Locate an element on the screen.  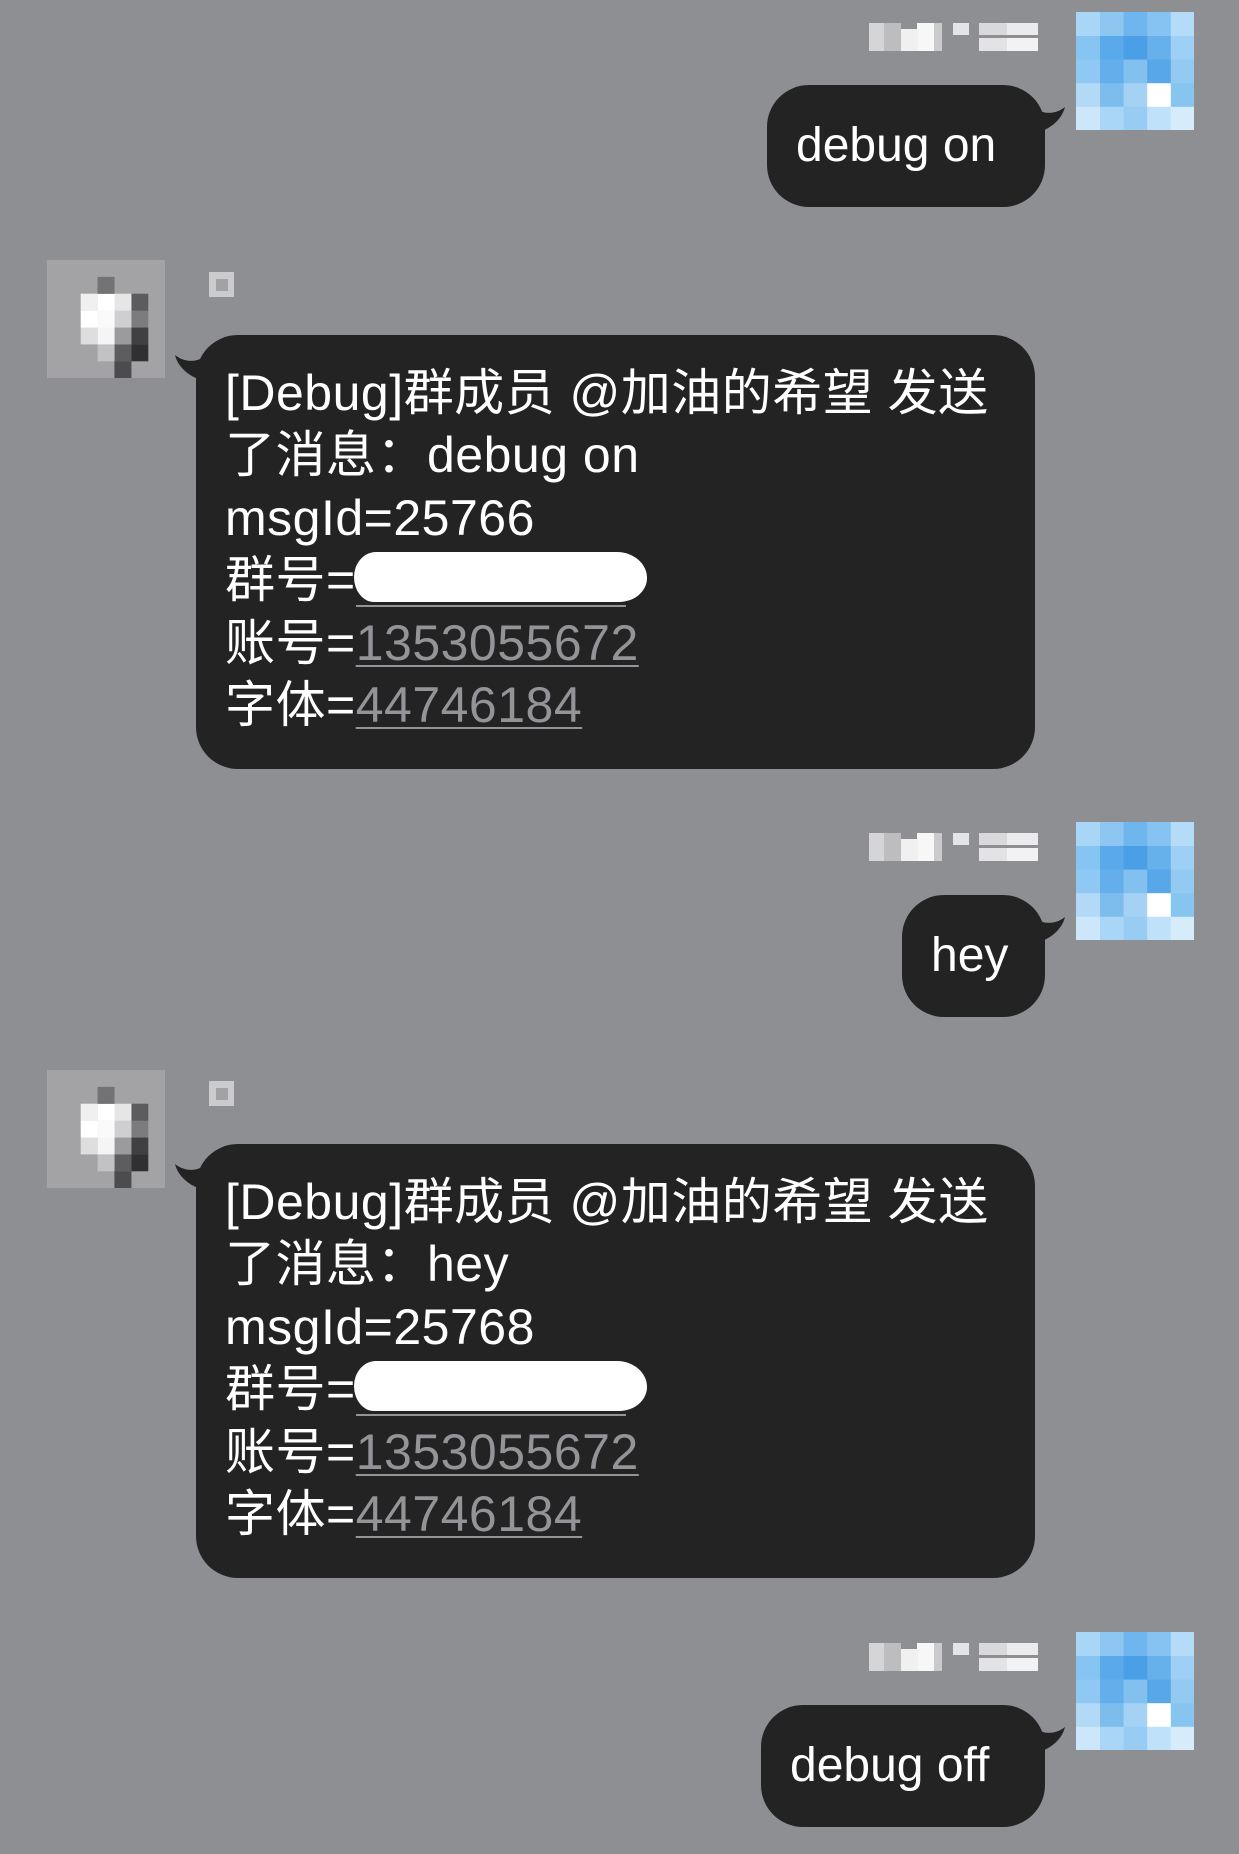
message-text: debug off is located at coordinates (890, 1765).